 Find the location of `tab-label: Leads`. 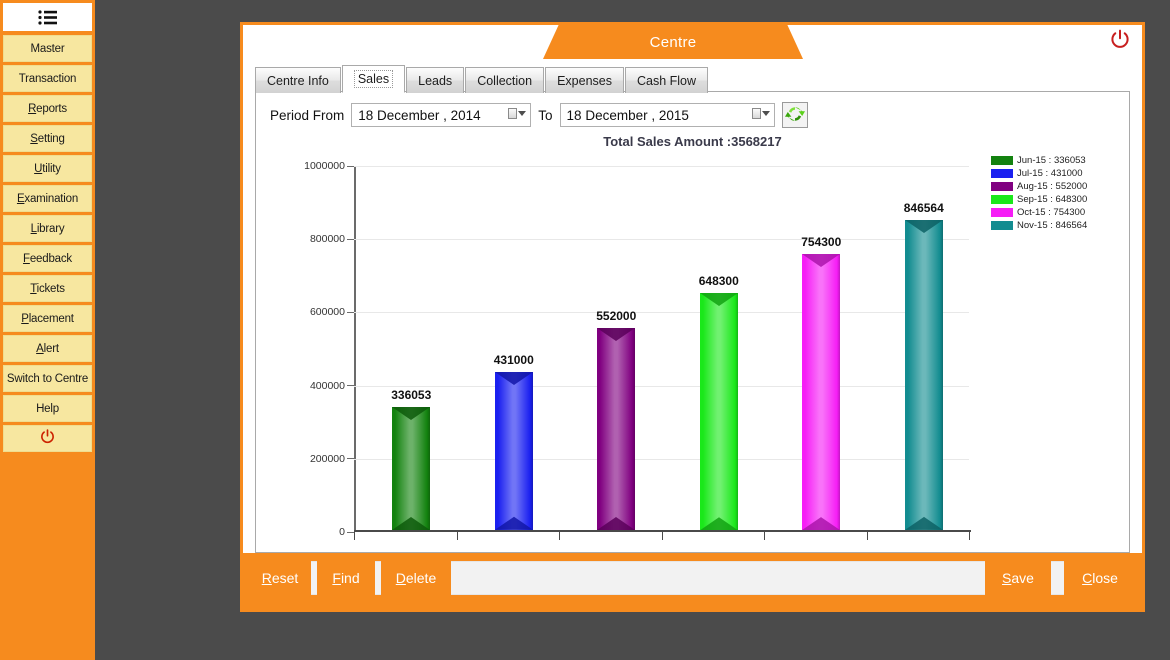

tab-label: Leads is located at coordinates (435, 80).